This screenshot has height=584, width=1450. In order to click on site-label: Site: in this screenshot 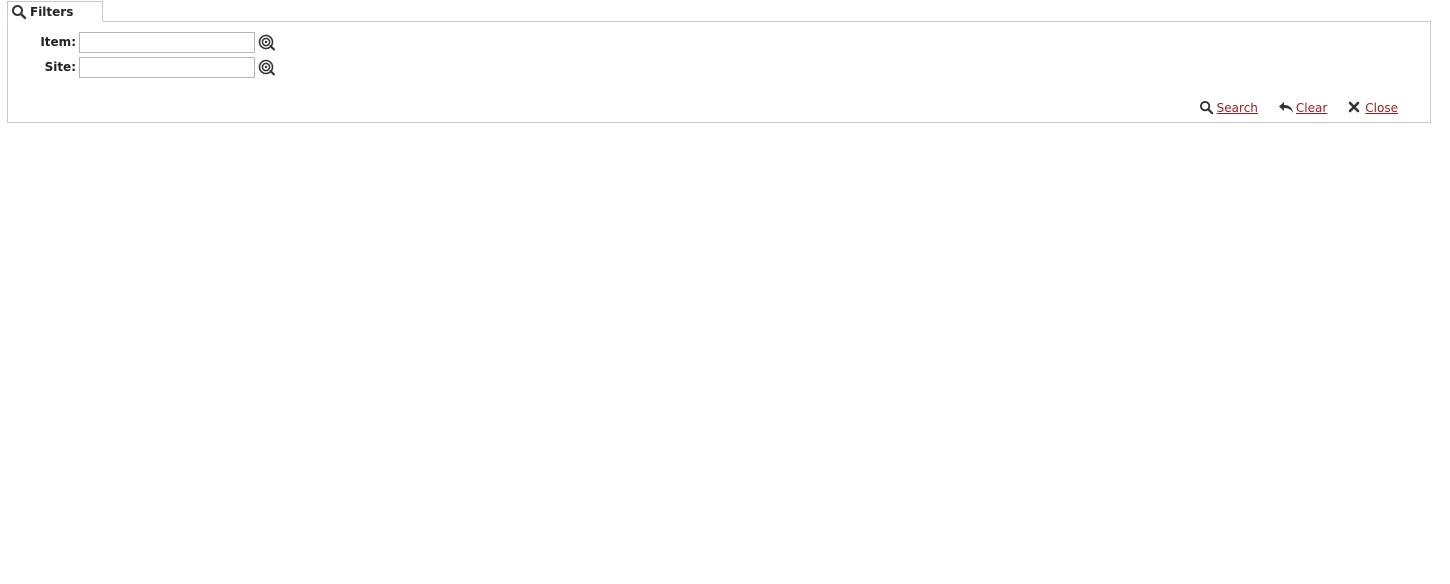, I will do `click(60, 67)`.